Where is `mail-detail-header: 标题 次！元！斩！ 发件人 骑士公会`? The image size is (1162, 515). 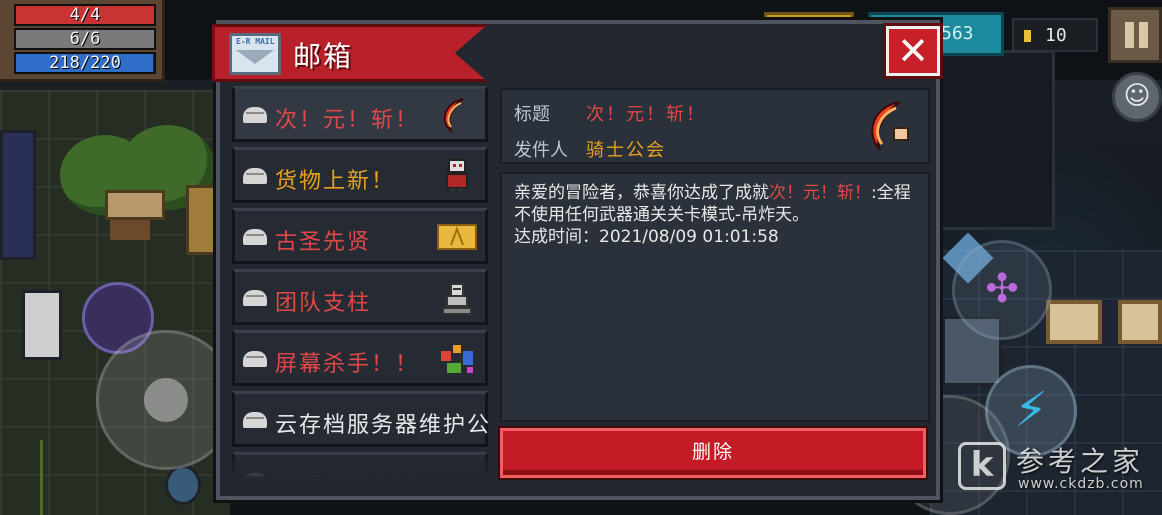 mail-detail-header: 标题 次！元！斩！ 发件人 骑士公会 is located at coordinates (715, 126).